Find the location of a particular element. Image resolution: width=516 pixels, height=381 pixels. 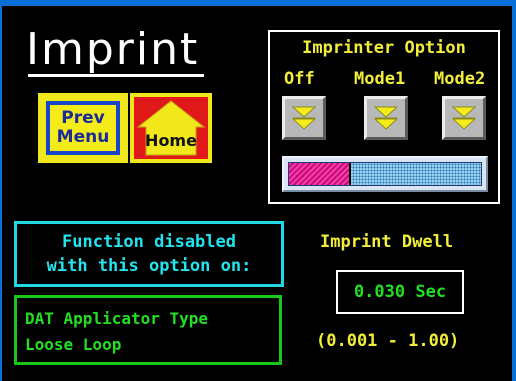

imprinter-option-slider is located at coordinates (385, 174).